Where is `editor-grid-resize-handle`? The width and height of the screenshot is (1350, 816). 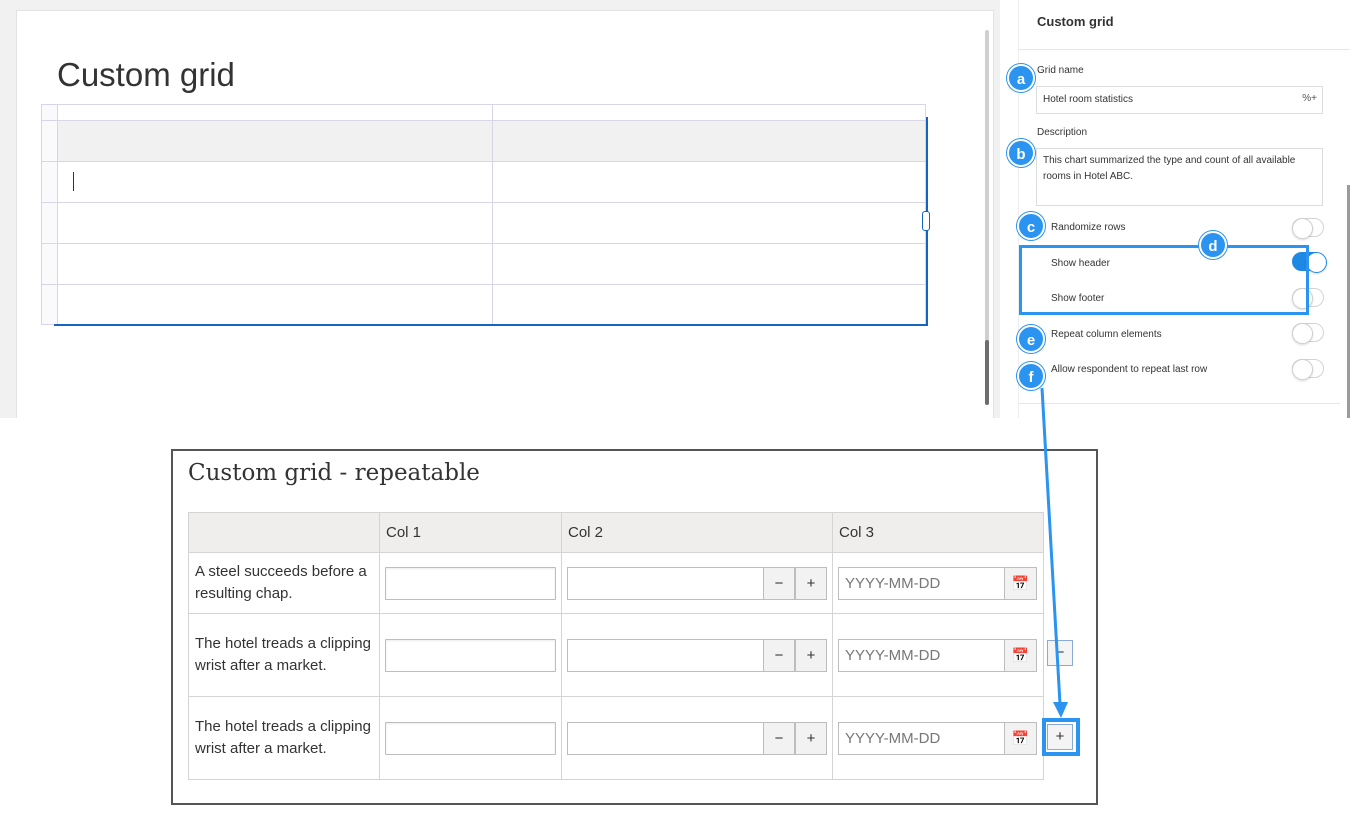 editor-grid-resize-handle is located at coordinates (926, 221).